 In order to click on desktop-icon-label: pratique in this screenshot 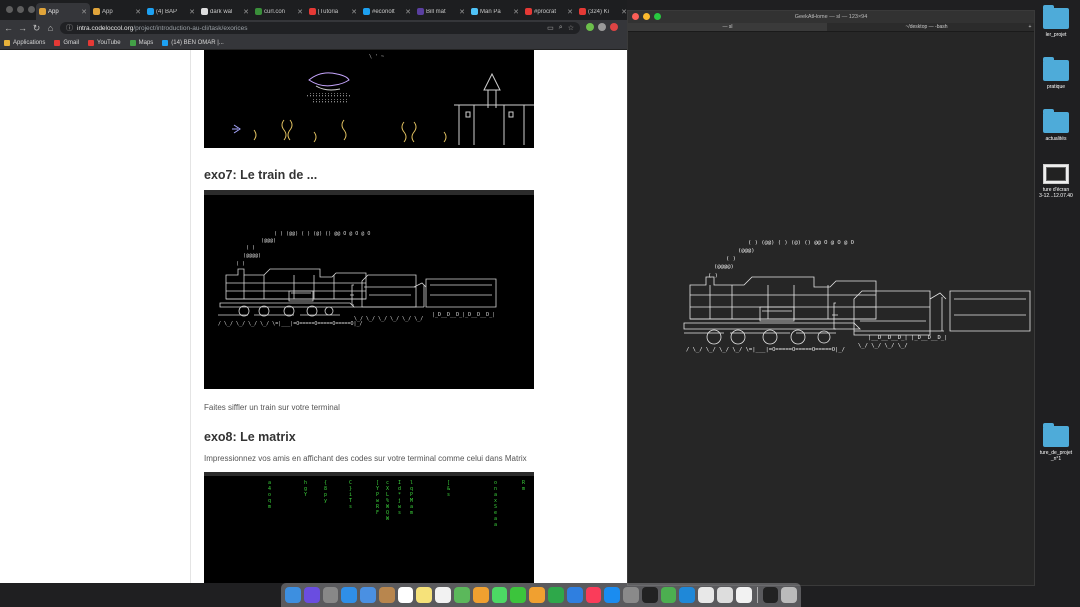, I will do `click(1056, 87)`.